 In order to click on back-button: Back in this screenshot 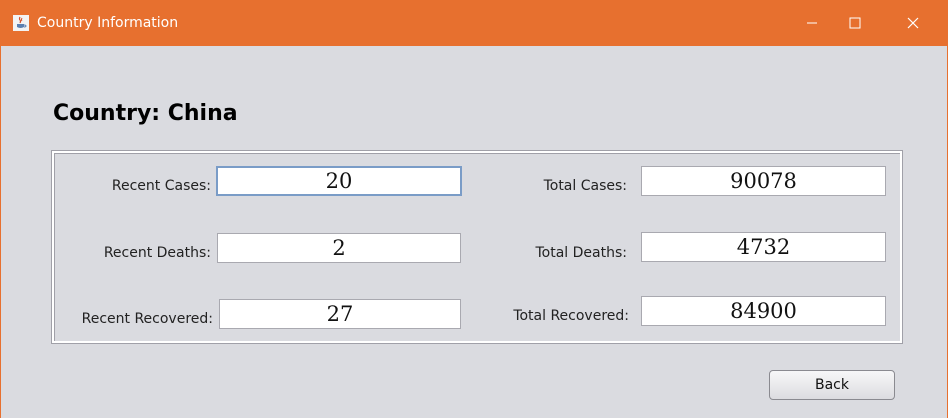, I will do `click(832, 385)`.